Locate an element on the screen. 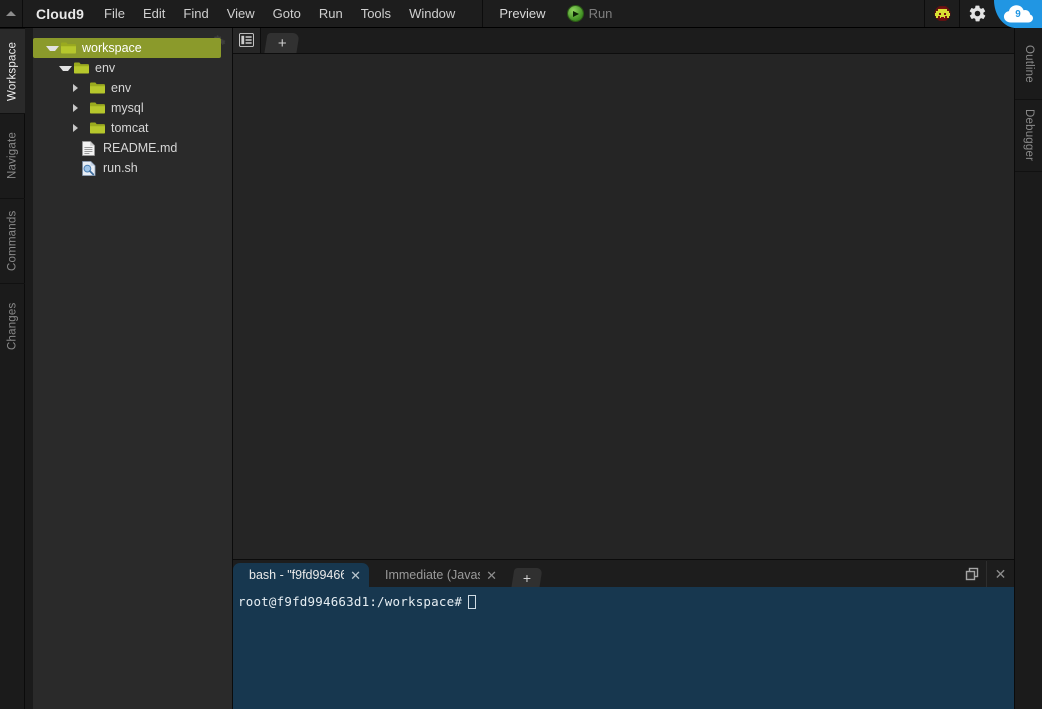  terminal-body: root@f9fd994663d1:/workspace# is located at coordinates (623, 648).